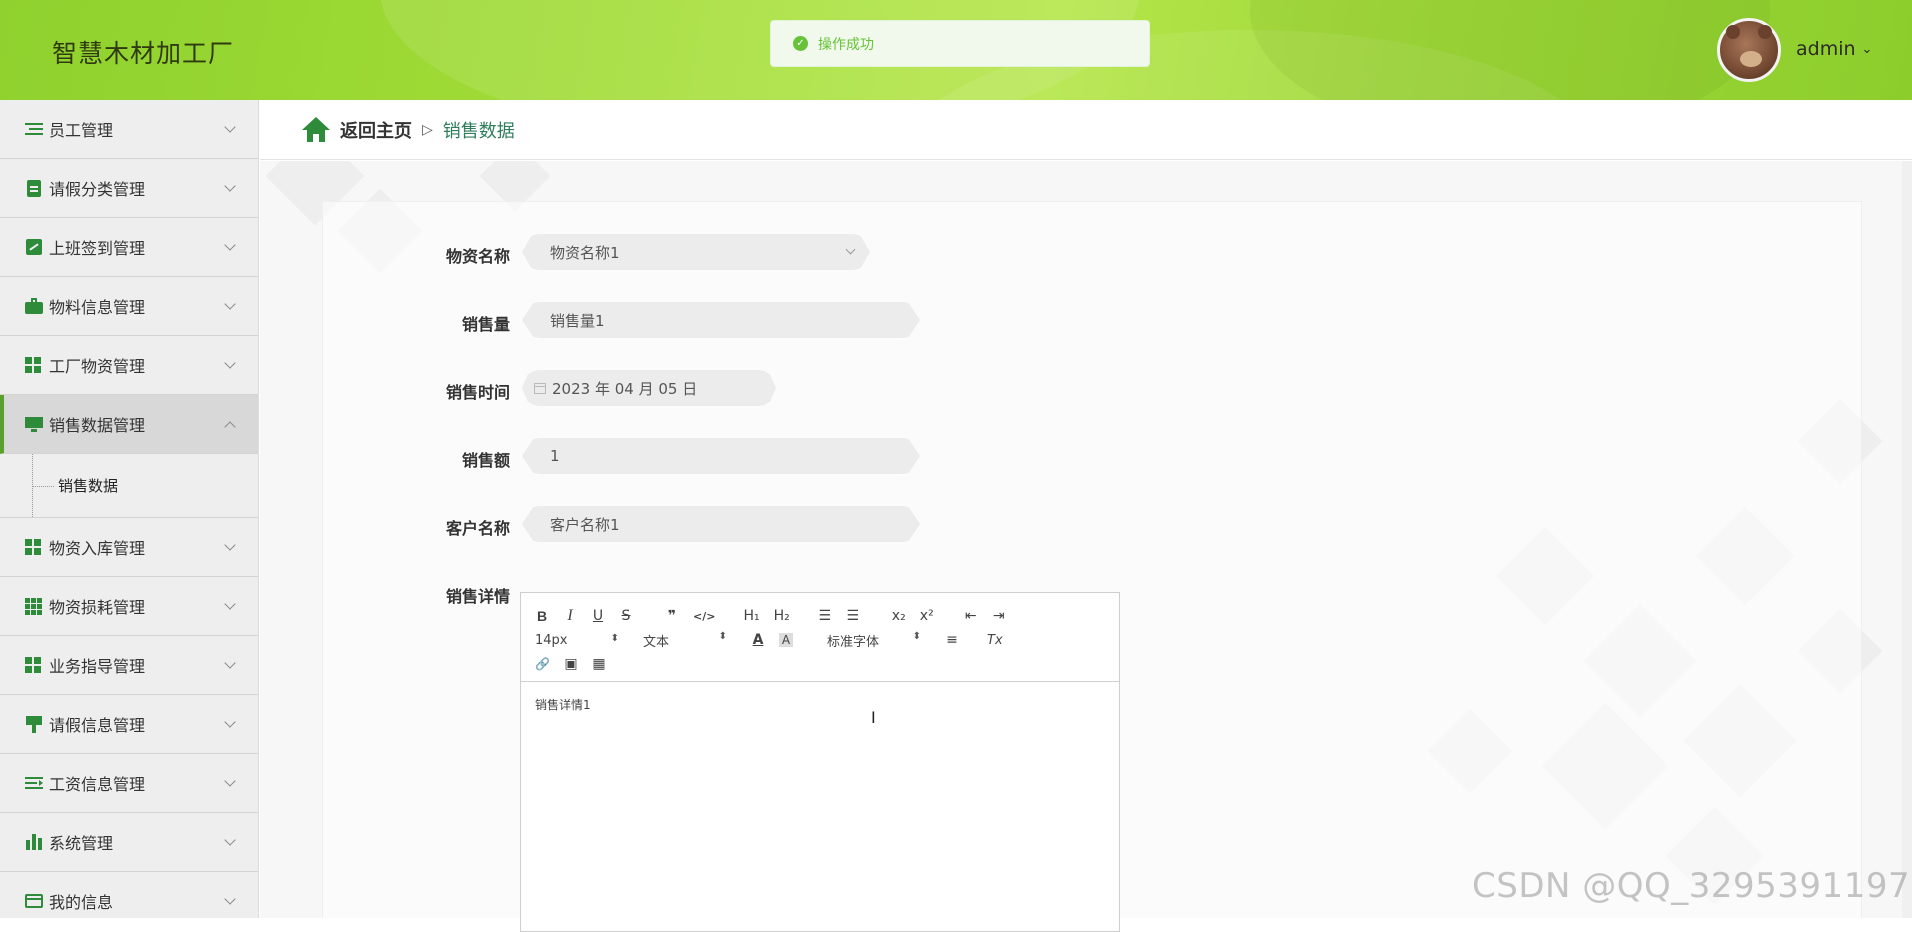 The height and width of the screenshot is (932, 1912). Describe the element at coordinates (34, 724) in the screenshot. I see `brush-icon` at that location.